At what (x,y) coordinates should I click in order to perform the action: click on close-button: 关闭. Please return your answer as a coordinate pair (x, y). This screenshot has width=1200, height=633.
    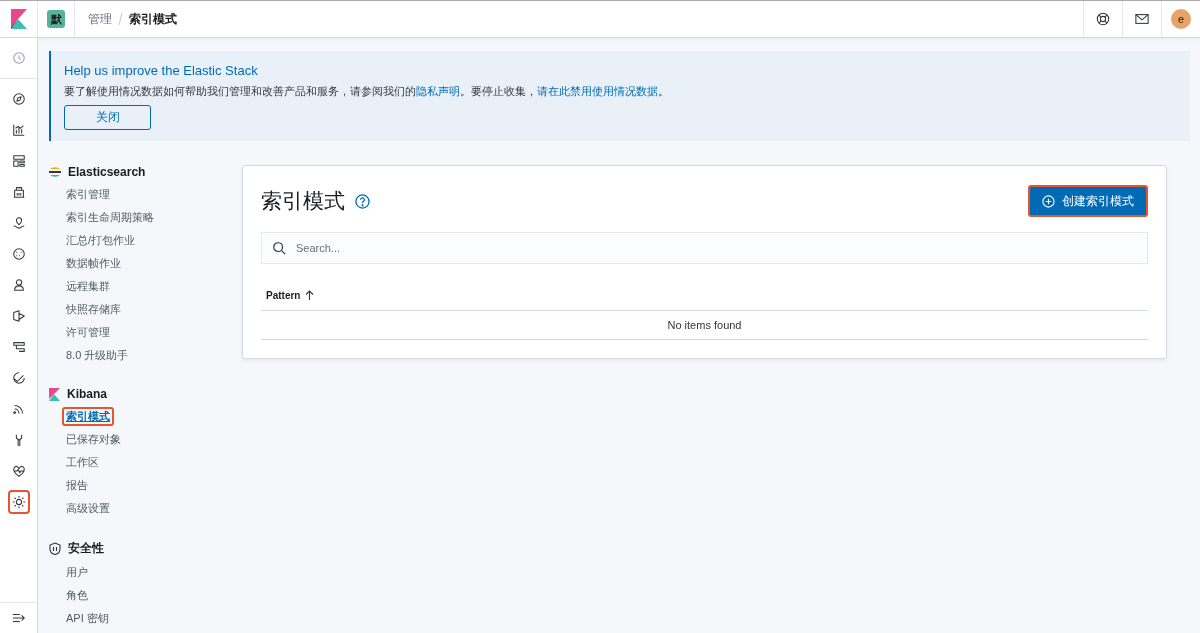
    Looking at the image, I should click on (107, 117).